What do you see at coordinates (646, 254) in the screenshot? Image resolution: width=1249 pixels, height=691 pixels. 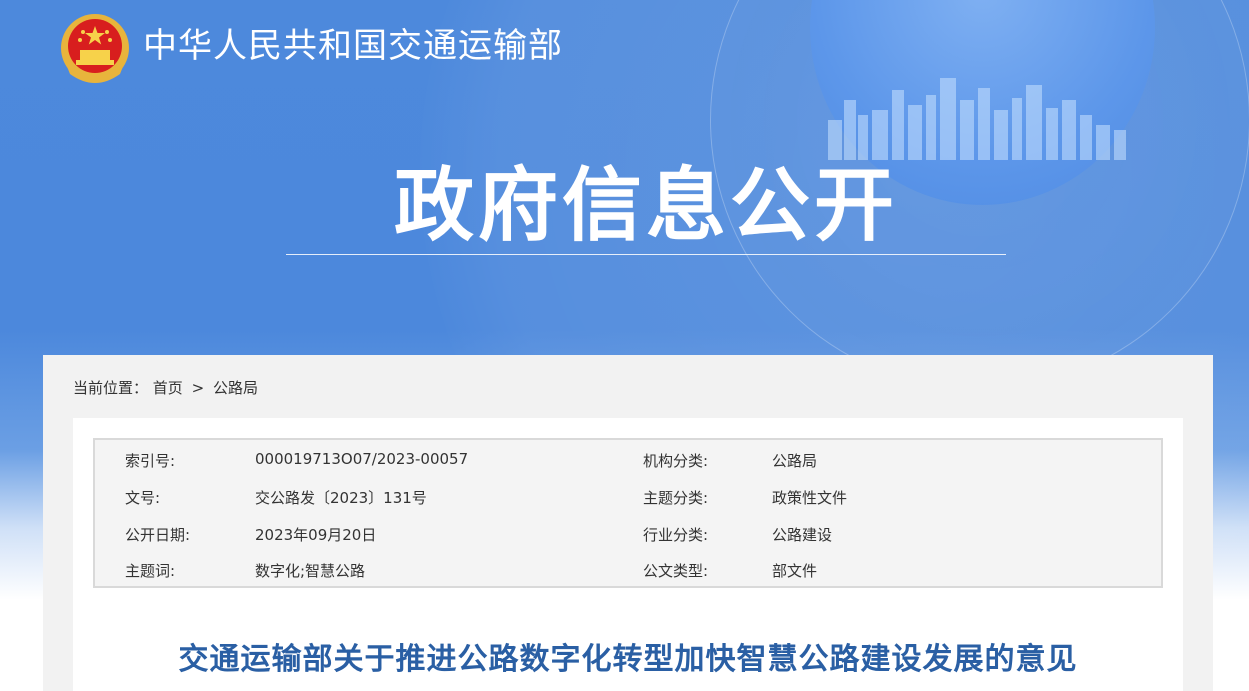 I see `headline-divider` at bounding box center [646, 254].